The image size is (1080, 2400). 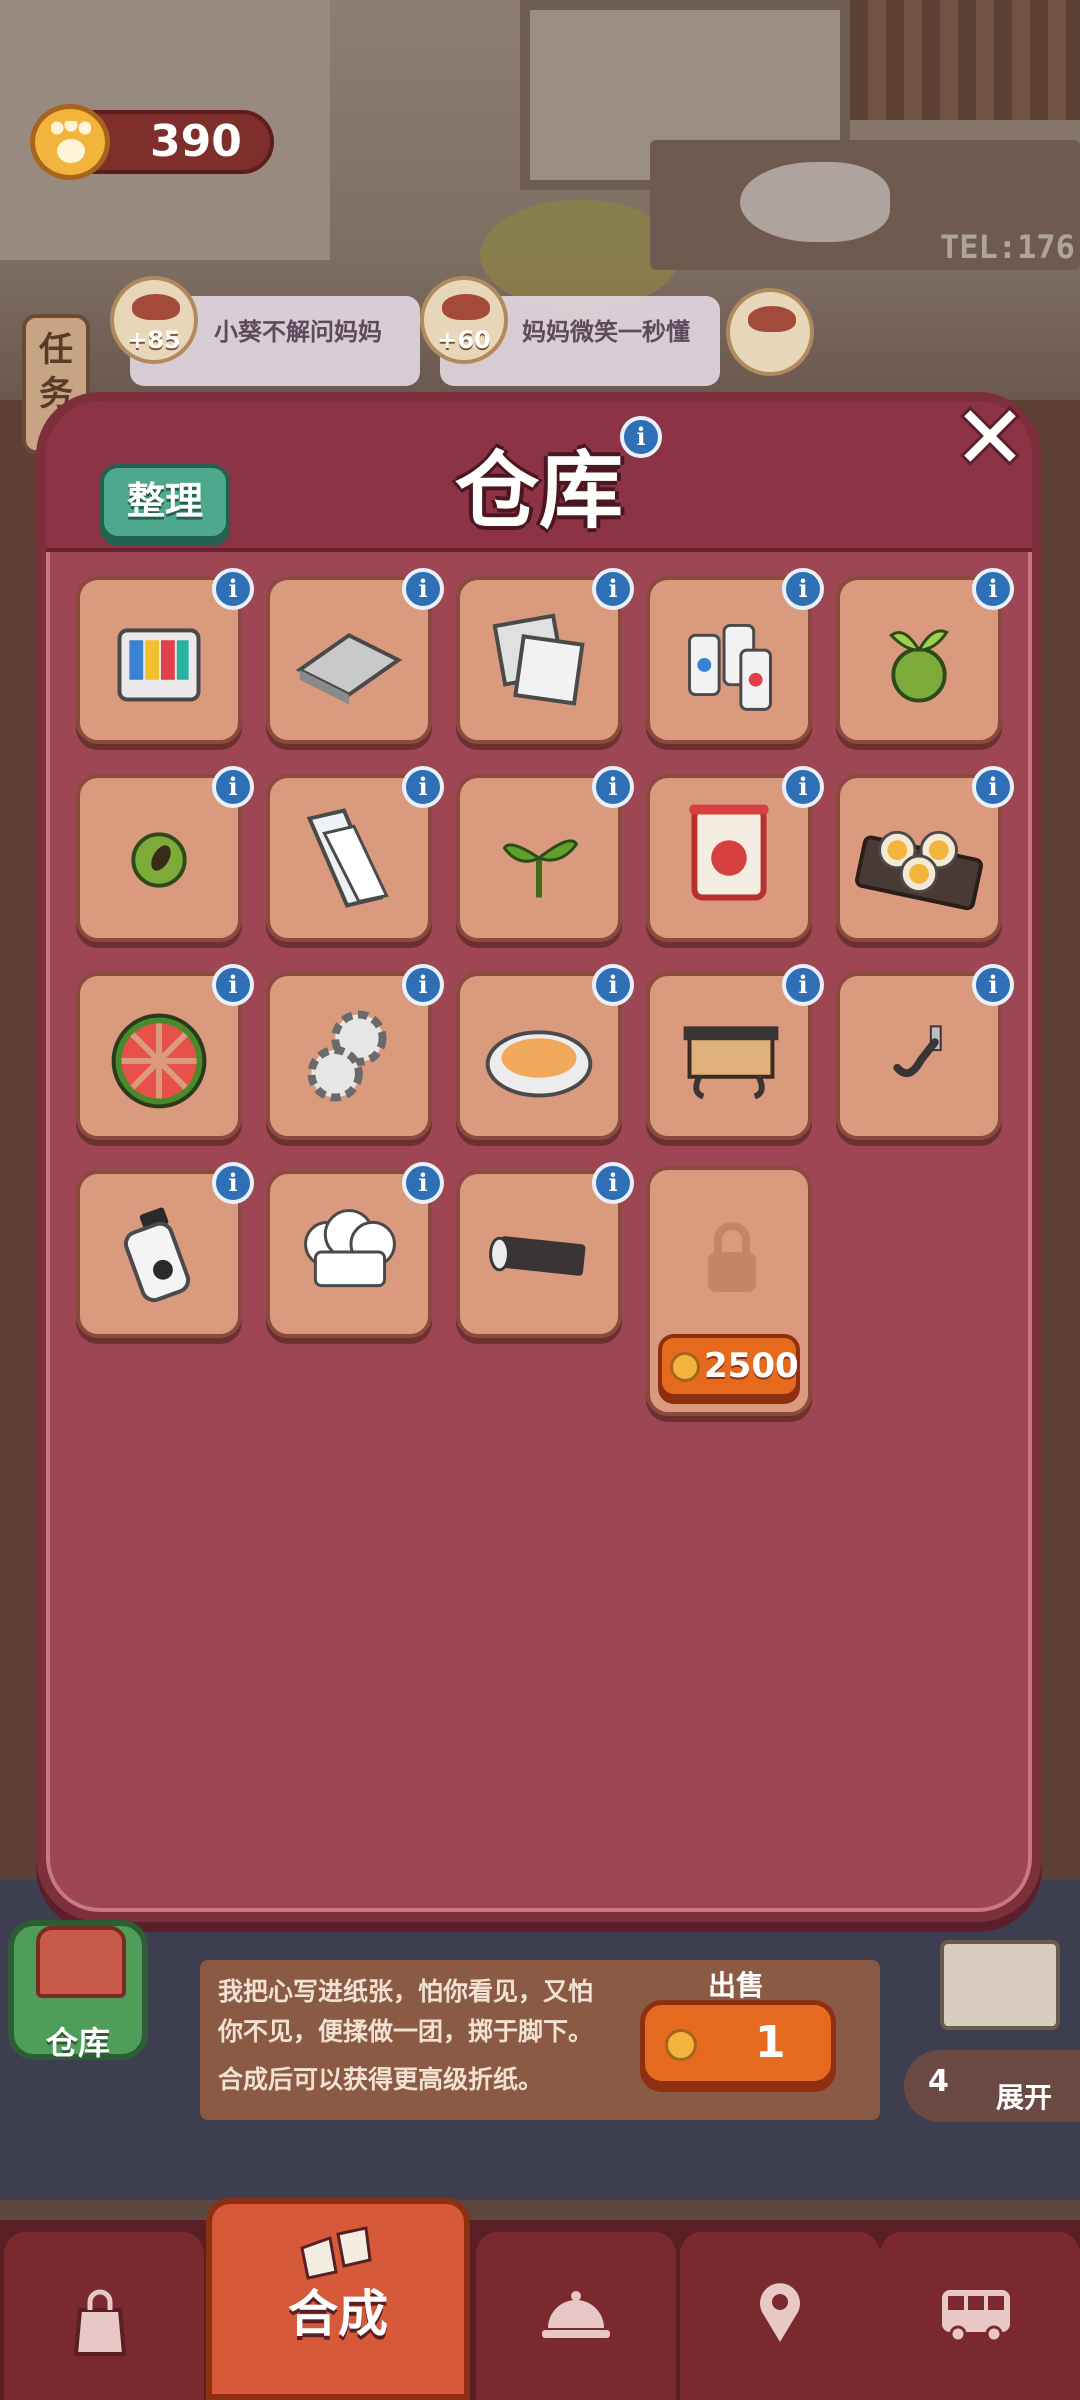 What do you see at coordinates (406, 2031) in the screenshot?
I see `item-description-line: 你不见，便揉做一团，掷于脚下。` at bounding box center [406, 2031].